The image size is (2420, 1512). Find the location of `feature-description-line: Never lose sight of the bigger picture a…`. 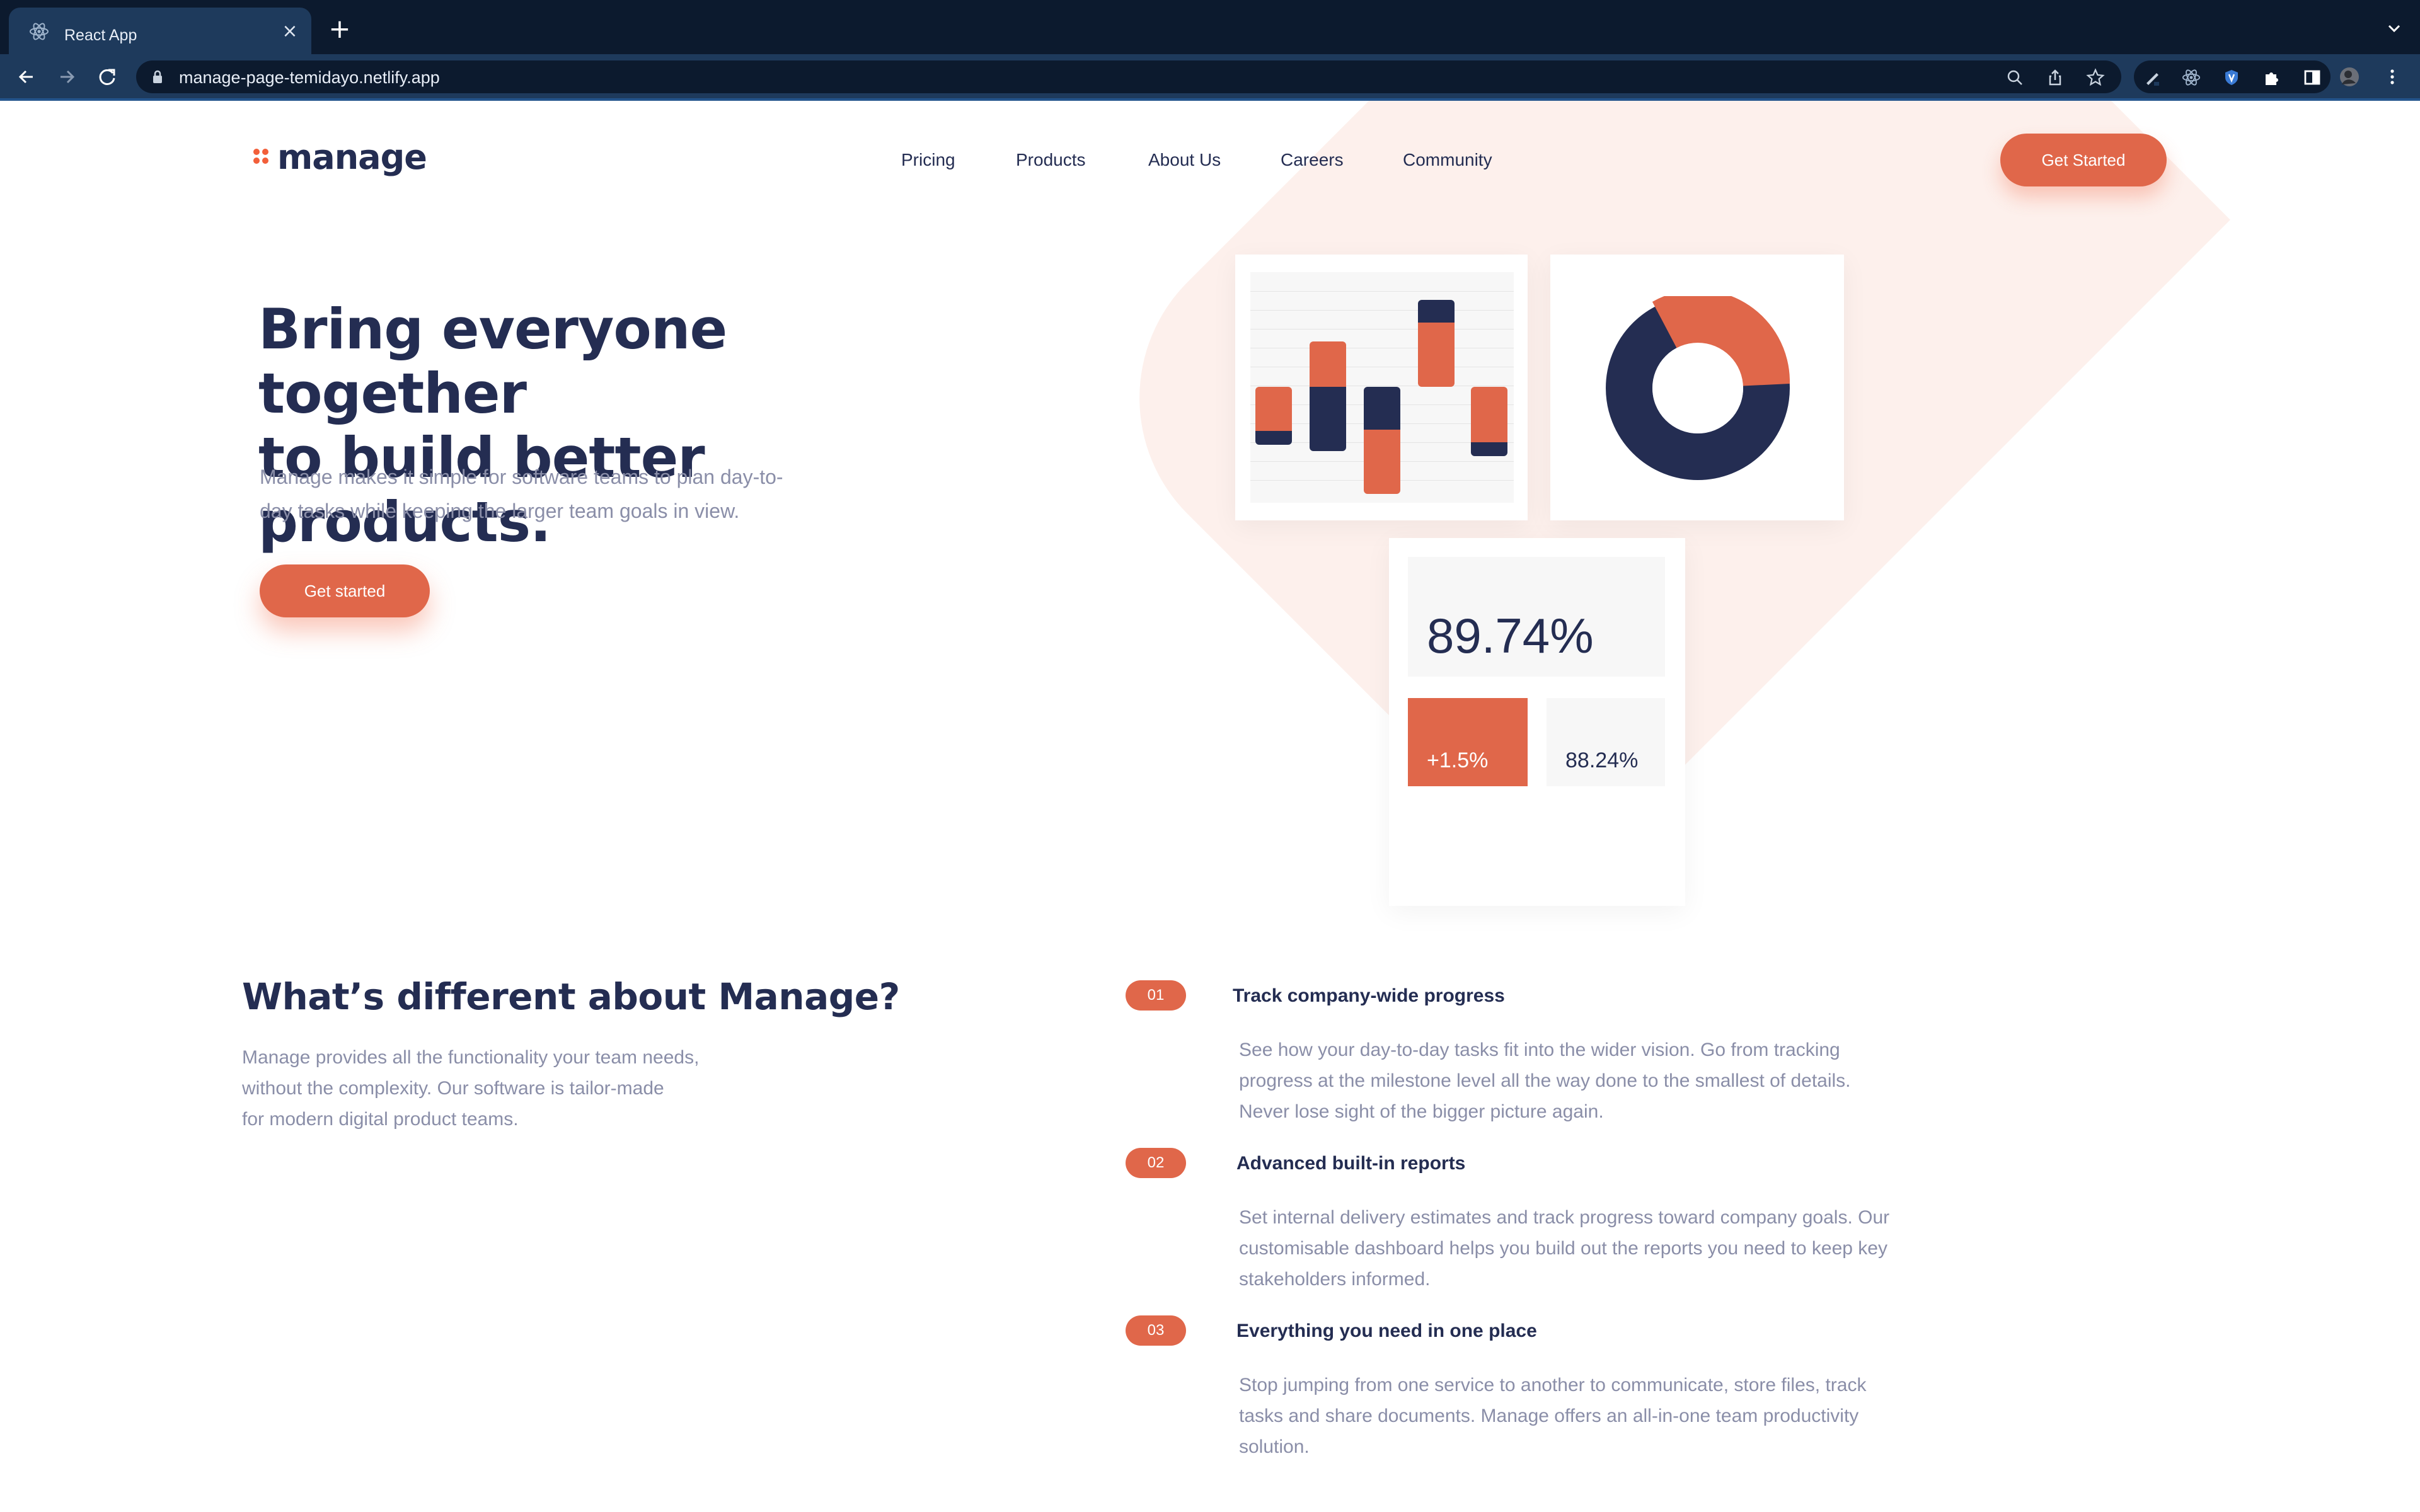

feature-description-line: Never lose sight of the bigger picture a… is located at coordinates (1422, 1111).